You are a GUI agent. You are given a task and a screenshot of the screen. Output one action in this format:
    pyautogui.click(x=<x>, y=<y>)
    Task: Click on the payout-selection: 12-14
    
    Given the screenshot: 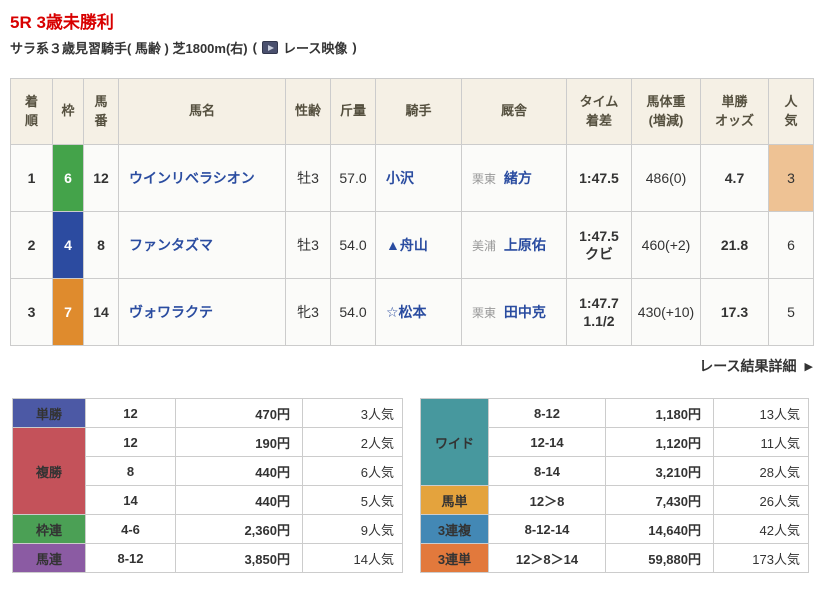 What is the action you would take?
    pyautogui.click(x=547, y=442)
    